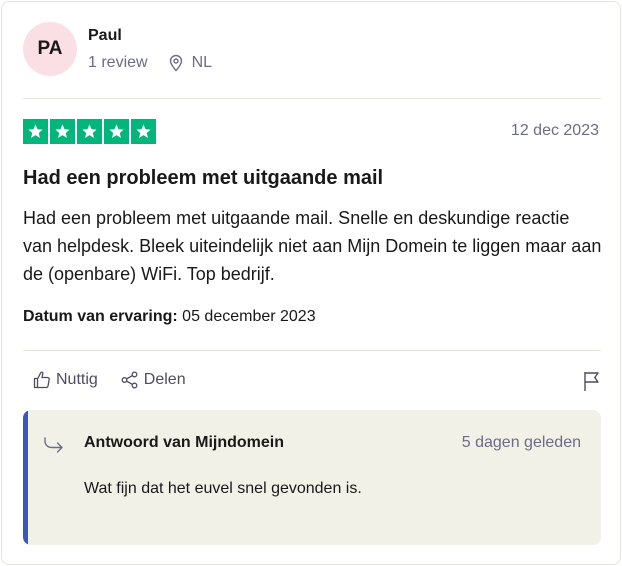  What do you see at coordinates (25, 477) in the screenshot?
I see `reply-accent-bar` at bounding box center [25, 477].